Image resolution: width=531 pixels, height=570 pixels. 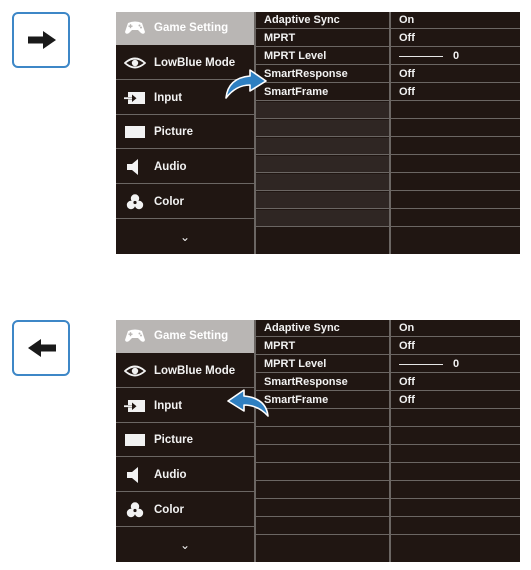 What do you see at coordinates (248, 403) in the screenshot?
I see `curved-arrow-left-icon` at bounding box center [248, 403].